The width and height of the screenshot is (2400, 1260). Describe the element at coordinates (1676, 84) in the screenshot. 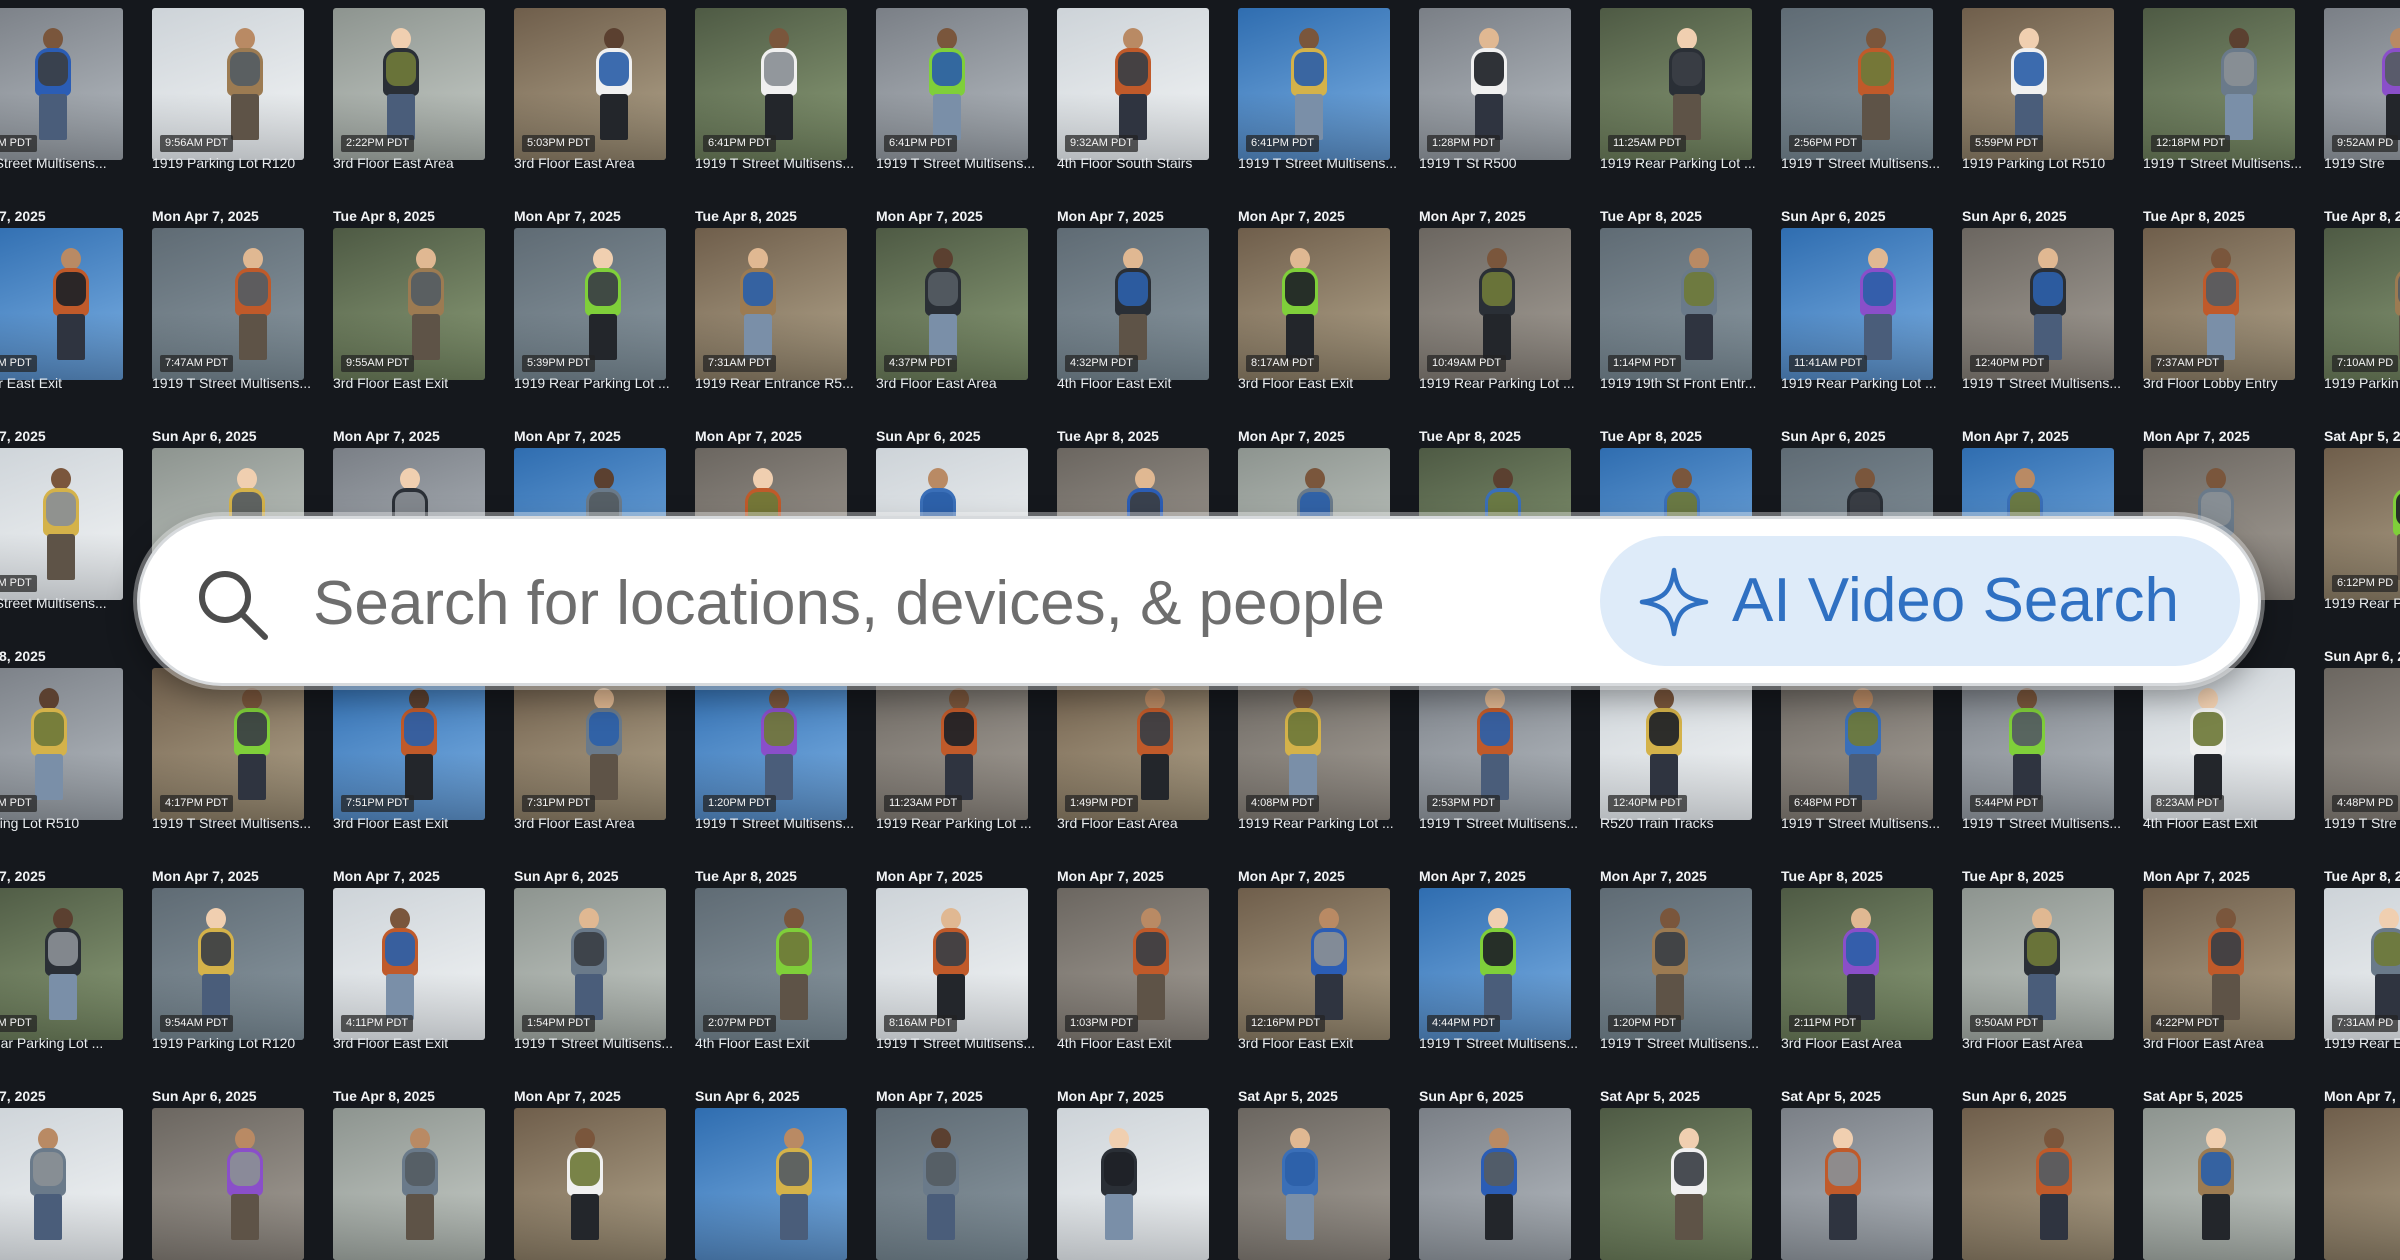

I see `detection-thumbnail: 11:25AM PDT` at that location.